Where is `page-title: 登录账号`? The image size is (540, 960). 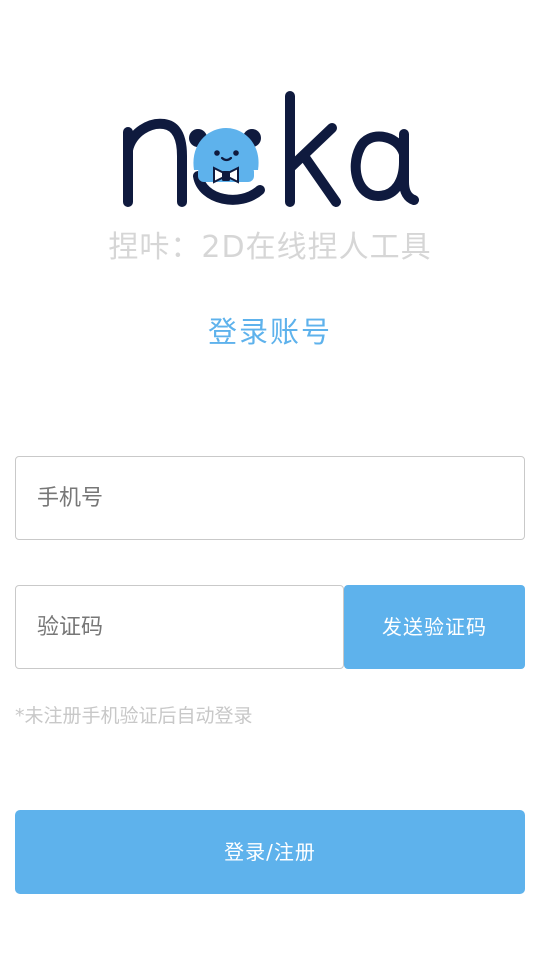
page-title: 登录账号 is located at coordinates (269, 332).